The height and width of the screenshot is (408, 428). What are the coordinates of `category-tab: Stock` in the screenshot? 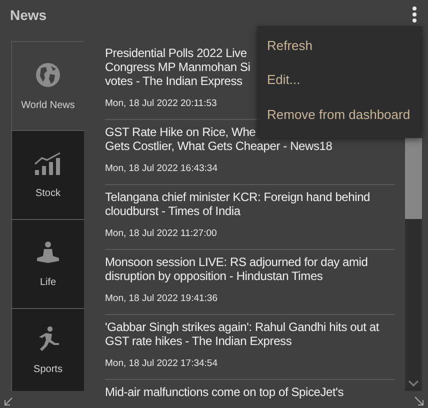 It's located at (47, 174).